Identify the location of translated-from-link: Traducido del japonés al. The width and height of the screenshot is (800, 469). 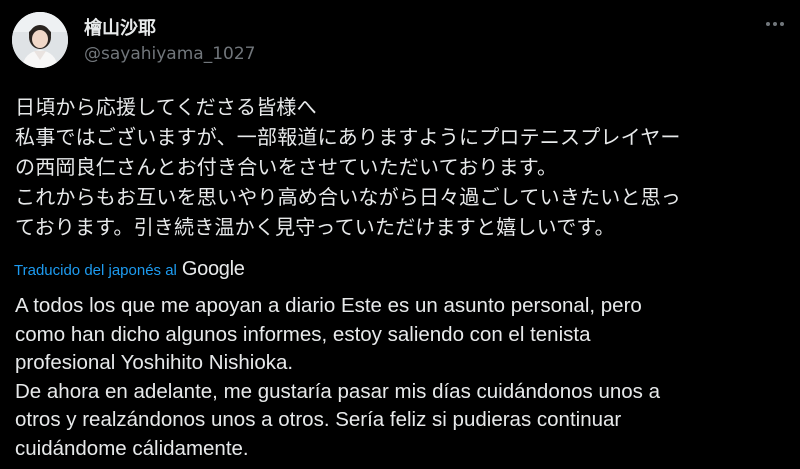
(95, 270).